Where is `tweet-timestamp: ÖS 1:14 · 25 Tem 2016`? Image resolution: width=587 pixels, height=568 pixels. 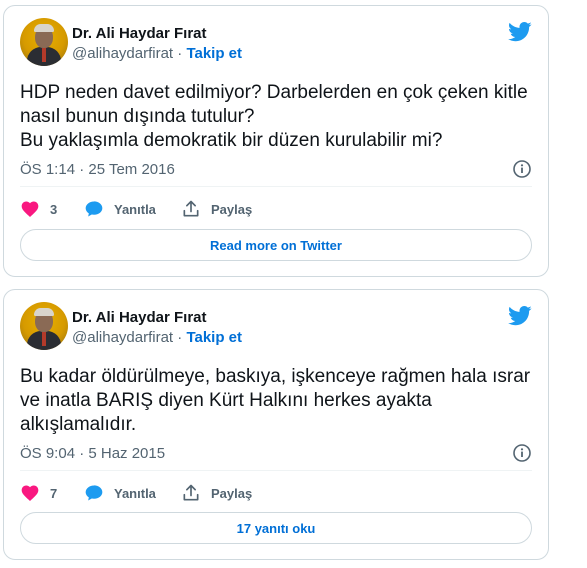 tweet-timestamp: ÖS 1:14 · 25 Tem 2016 is located at coordinates (97, 169).